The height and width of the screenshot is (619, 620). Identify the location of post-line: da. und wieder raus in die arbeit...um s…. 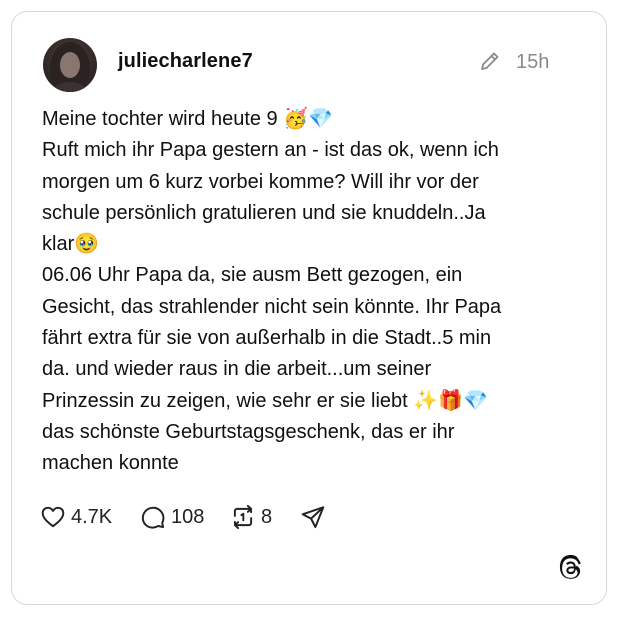
(237, 369).